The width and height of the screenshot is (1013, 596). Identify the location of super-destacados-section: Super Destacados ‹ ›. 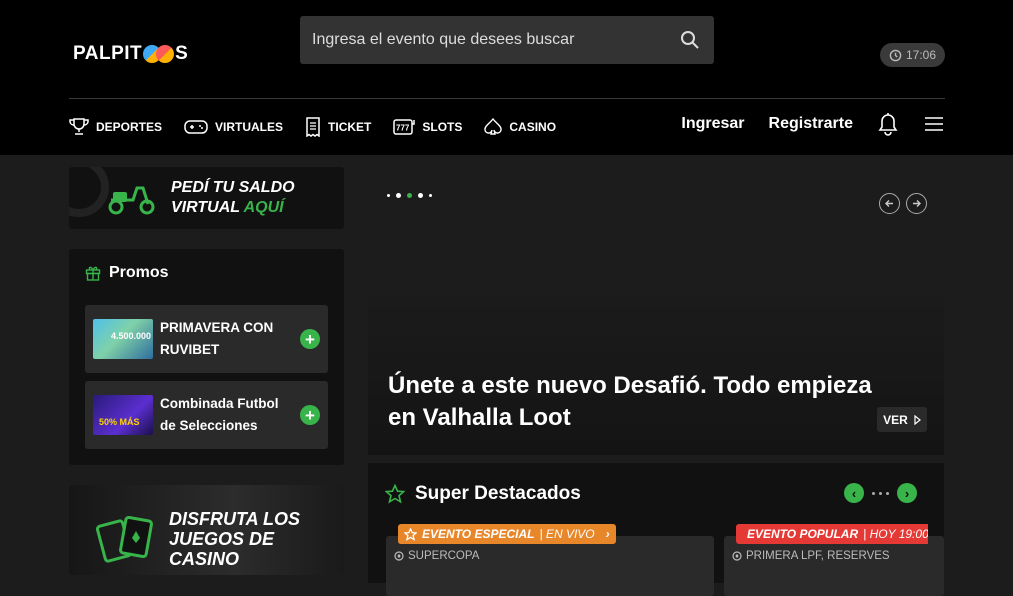
(656, 529).